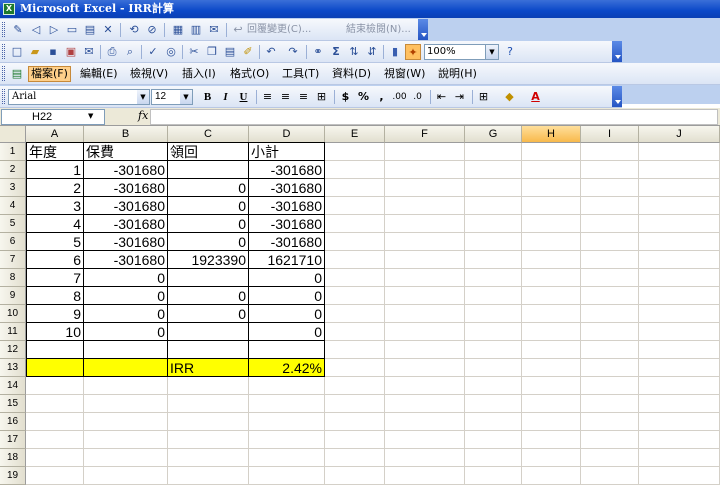 This screenshot has width=720, height=498. Describe the element at coordinates (287, 151) in the screenshot. I see `header-cell: 小計` at that location.